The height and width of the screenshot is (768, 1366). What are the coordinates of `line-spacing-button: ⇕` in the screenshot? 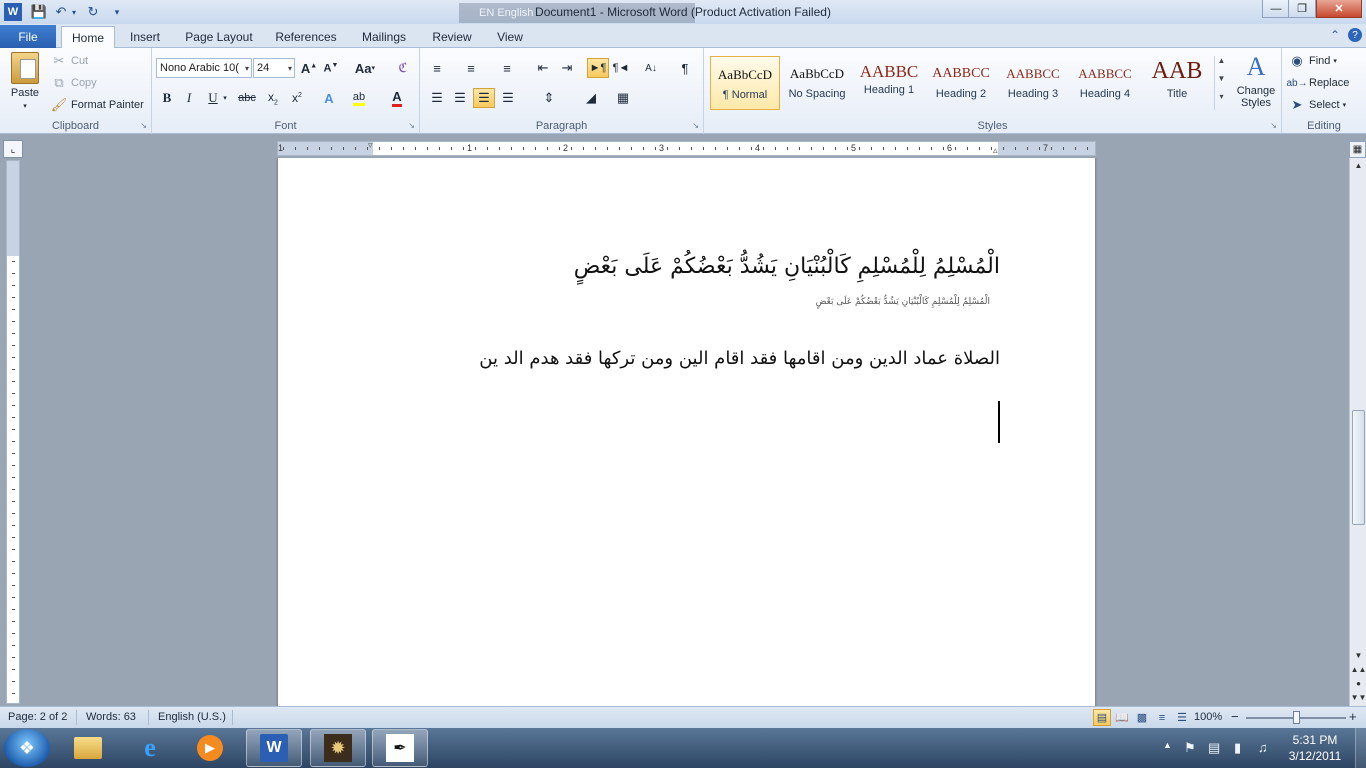 It's located at (549, 98).